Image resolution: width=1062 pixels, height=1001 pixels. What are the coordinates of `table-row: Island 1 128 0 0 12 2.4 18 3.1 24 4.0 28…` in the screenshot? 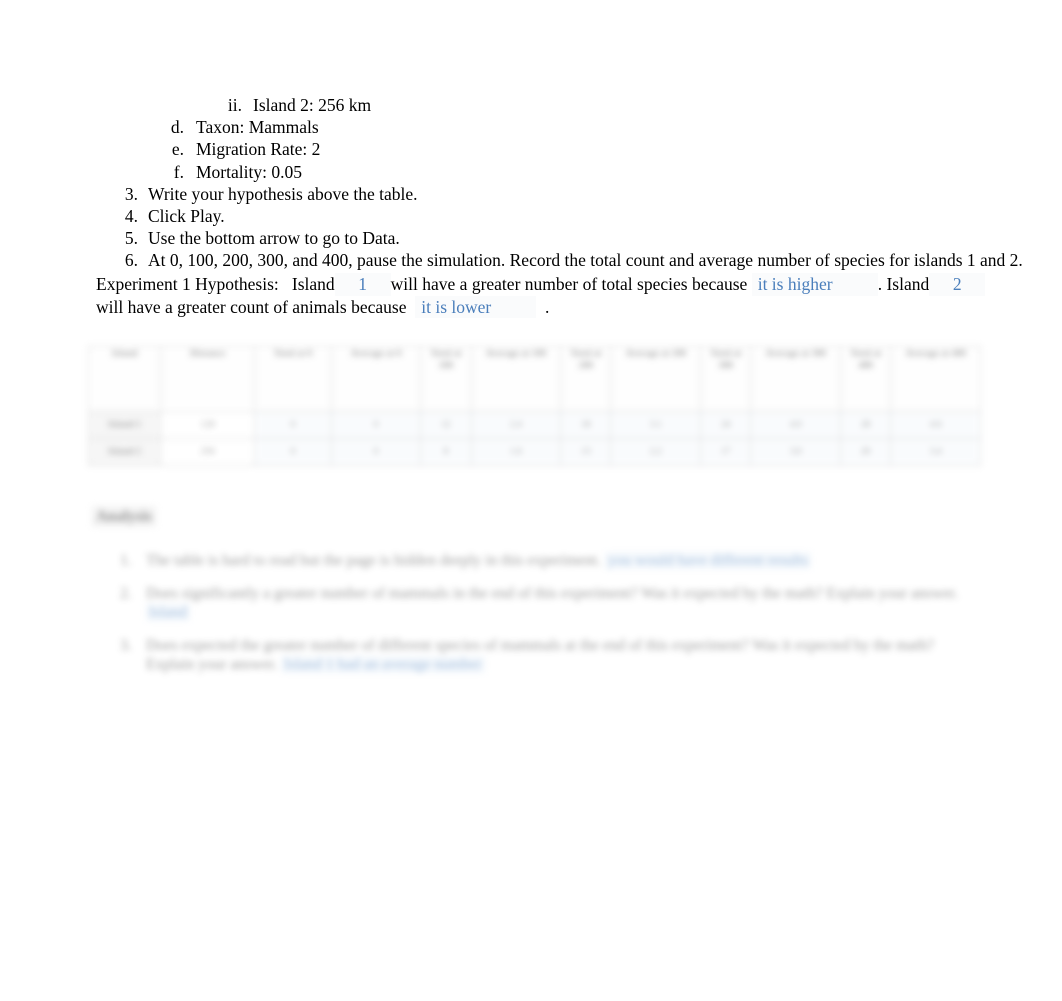 It's located at (534, 425).